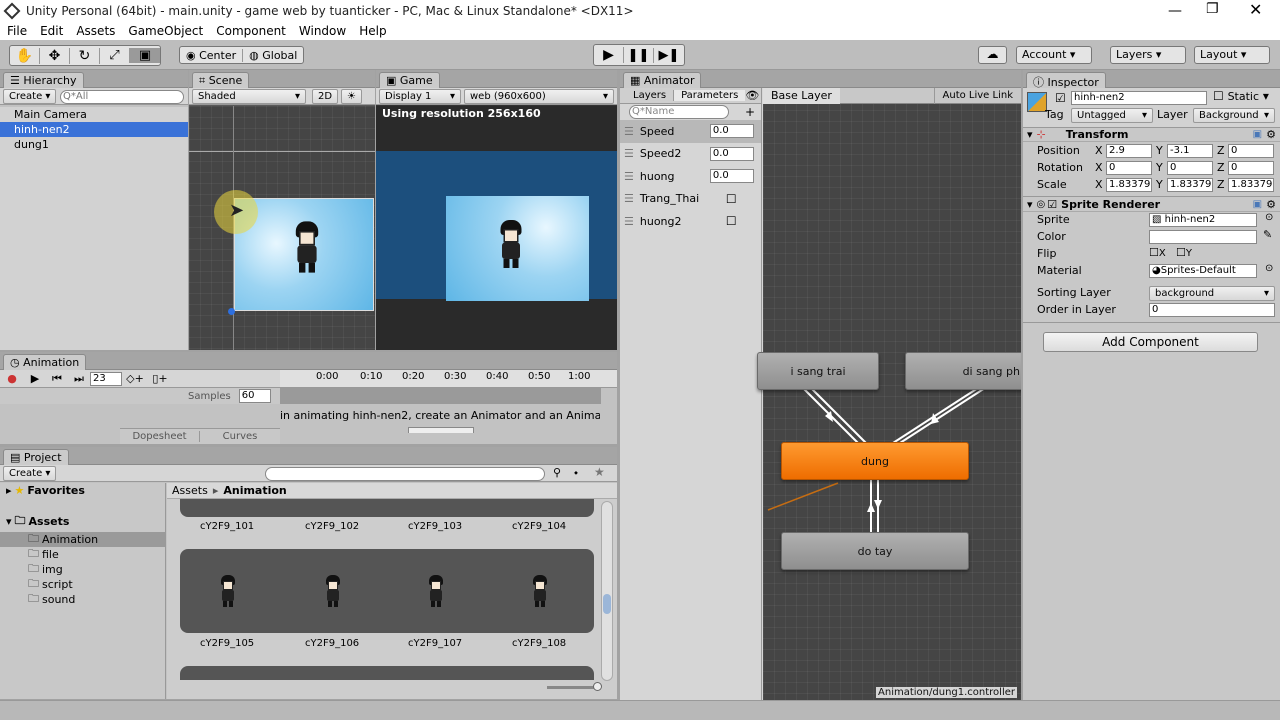  What do you see at coordinates (992, 55) in the screenshot?
I see `cloud-icon: ☁` at bounding box center [992, 55].